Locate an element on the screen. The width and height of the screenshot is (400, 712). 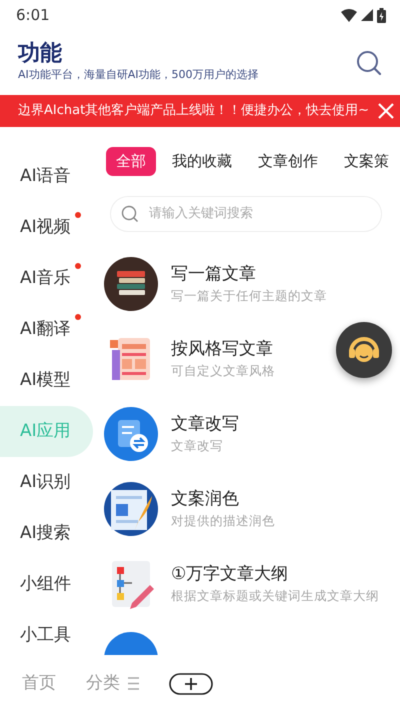
feature-title: 文章改写 is located at coordinates (205, 425).